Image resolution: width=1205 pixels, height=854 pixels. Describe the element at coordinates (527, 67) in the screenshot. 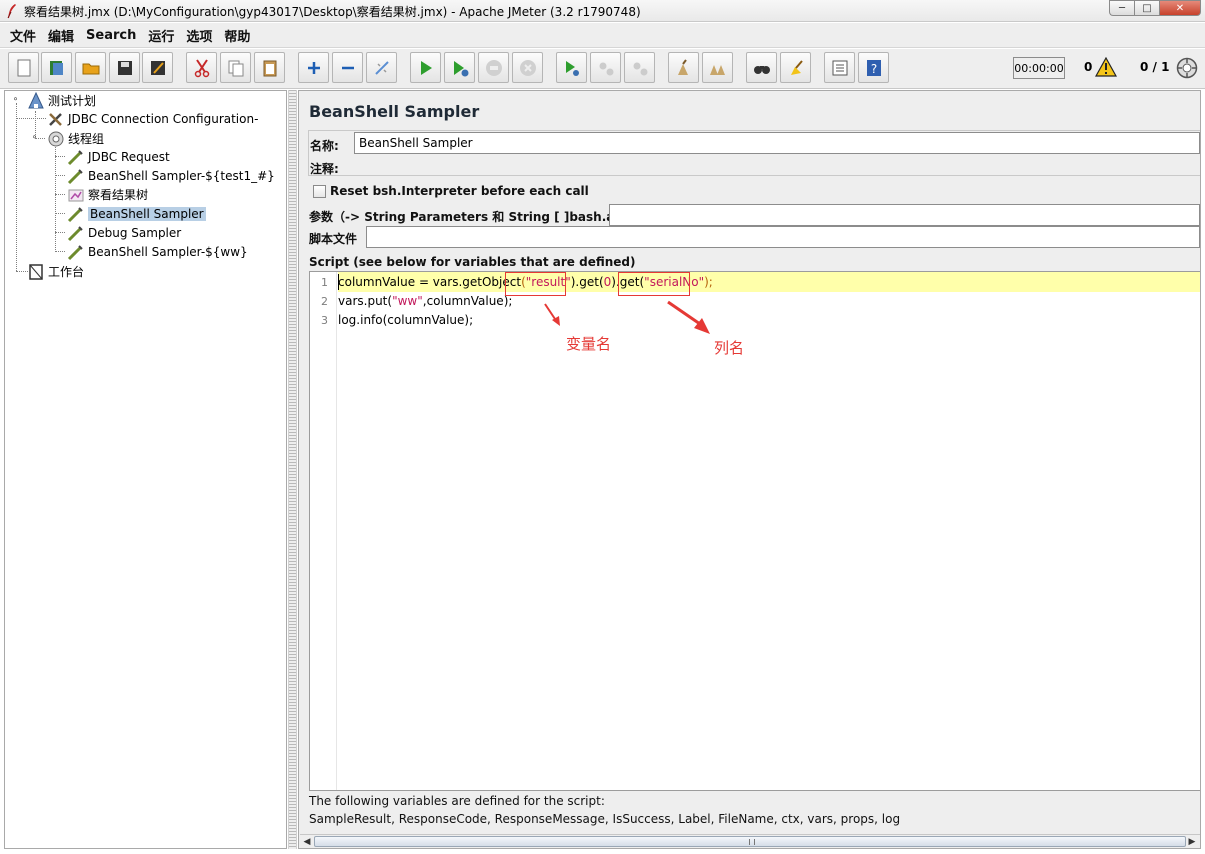

I see `shutdown-button` at that location.